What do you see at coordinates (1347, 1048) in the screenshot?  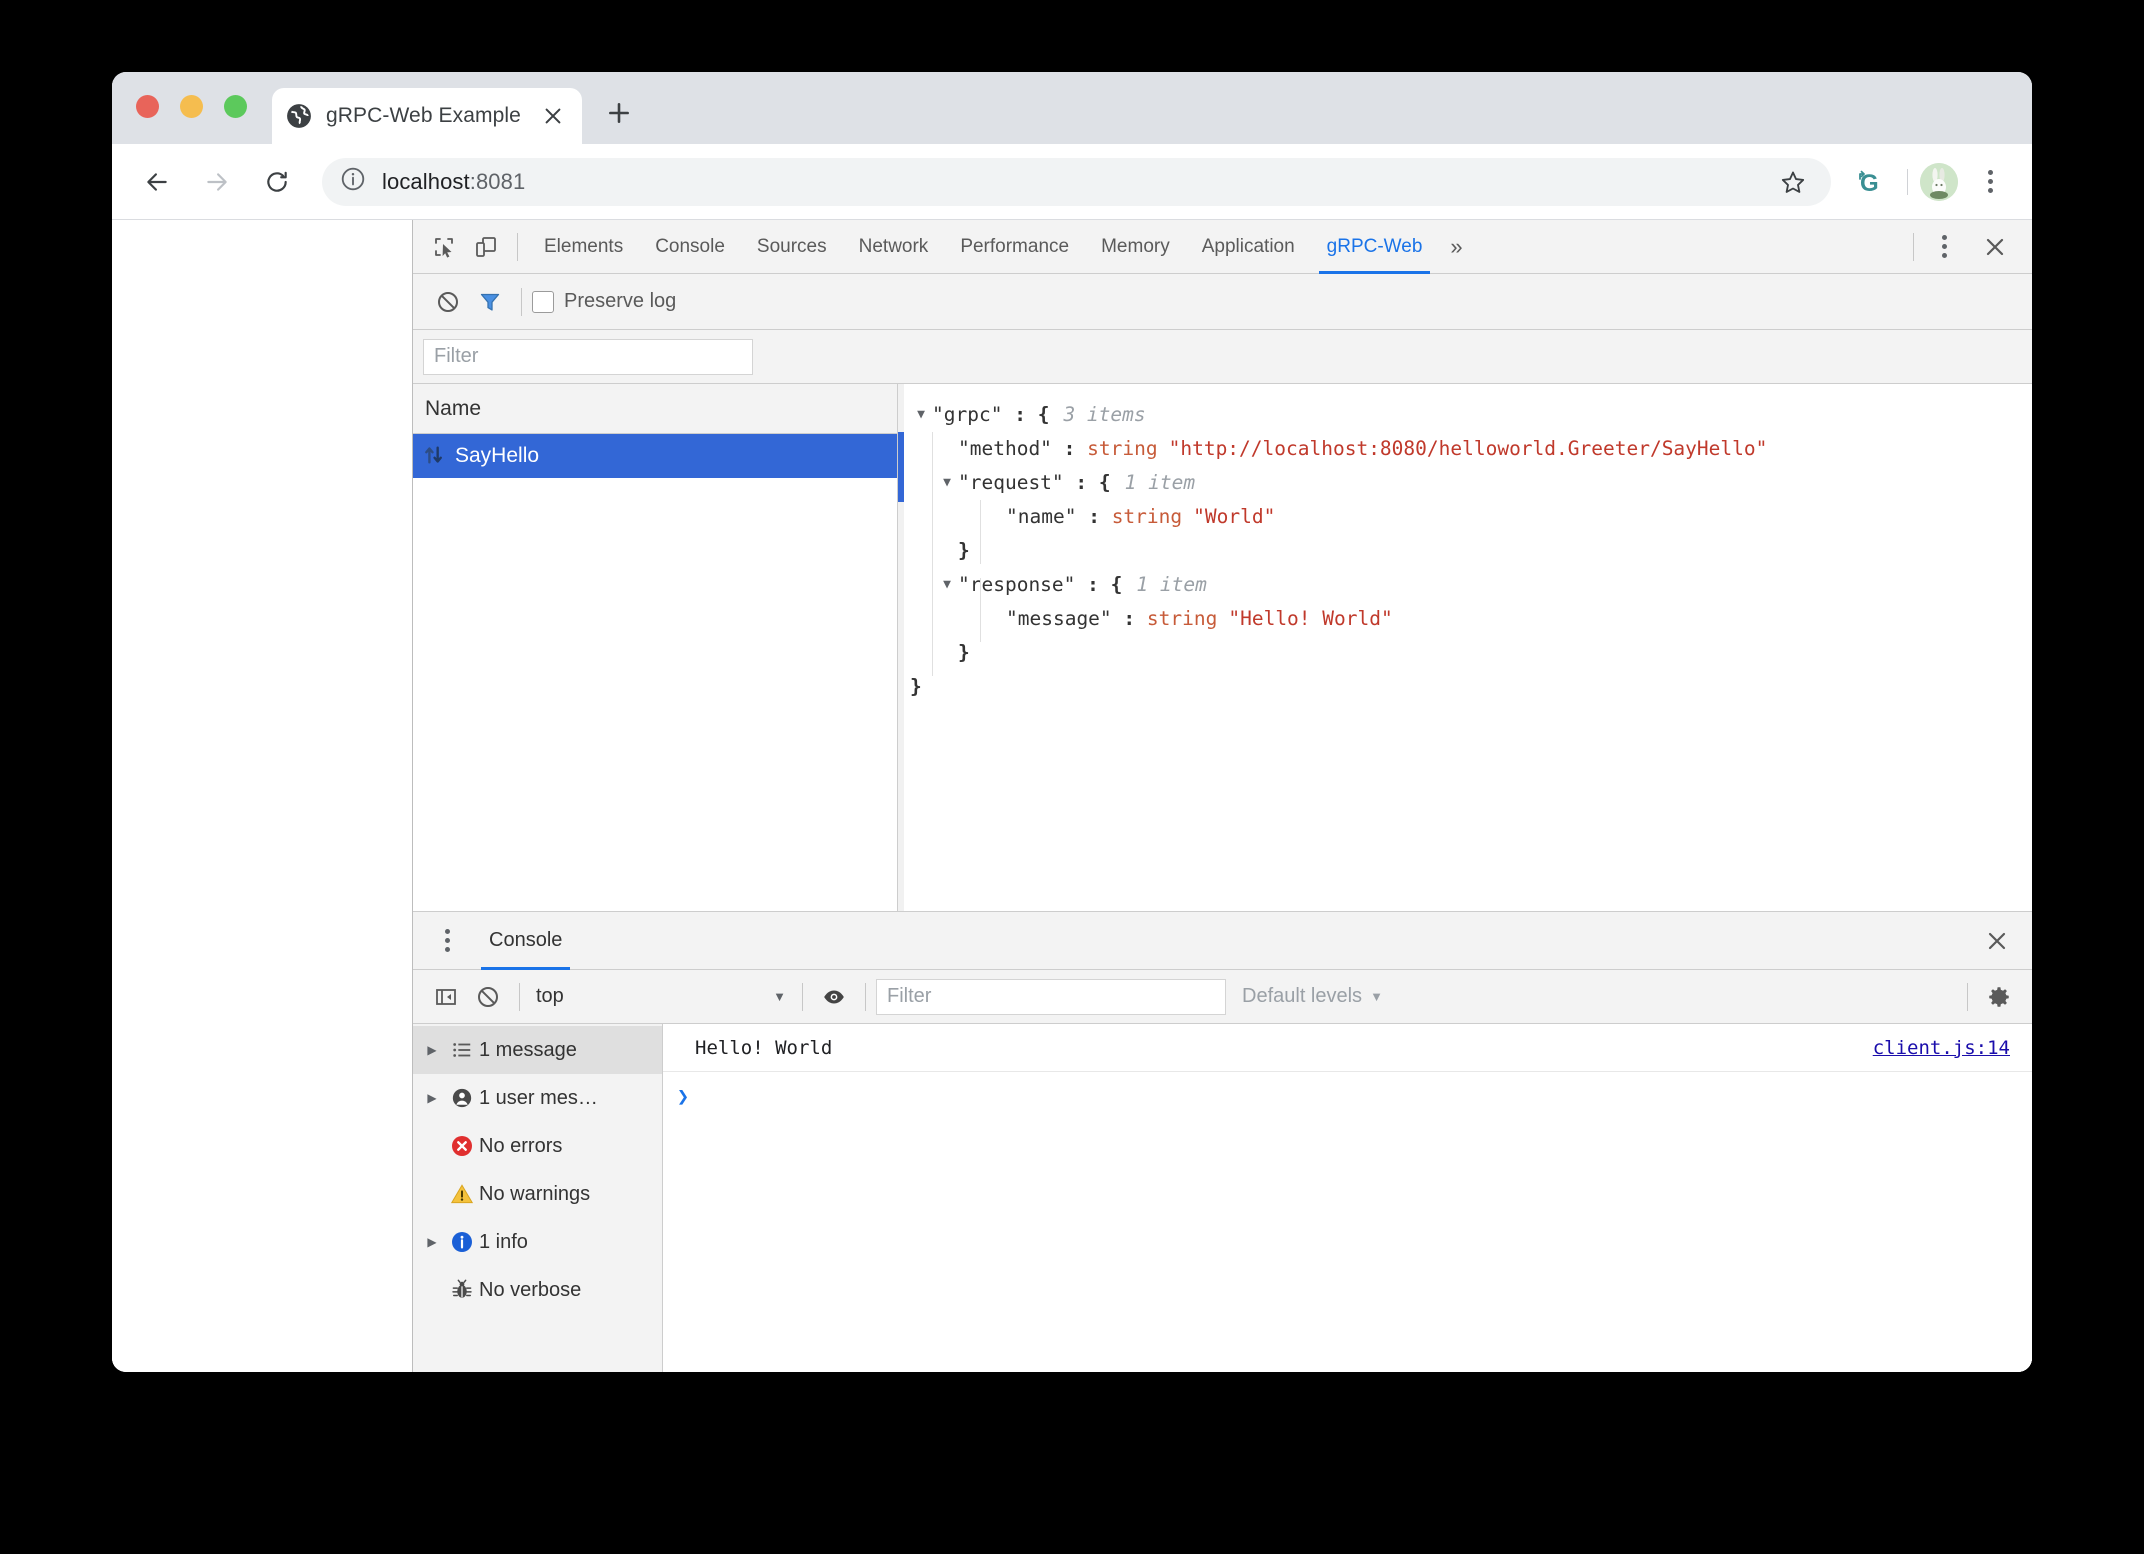 I see `console-message-row: Hello! World client.js:14` at bounding box center [1347, 1048].